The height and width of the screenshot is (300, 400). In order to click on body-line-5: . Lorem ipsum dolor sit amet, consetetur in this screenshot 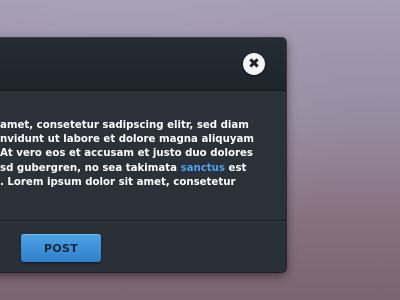, I will do `click(118, 182)`.